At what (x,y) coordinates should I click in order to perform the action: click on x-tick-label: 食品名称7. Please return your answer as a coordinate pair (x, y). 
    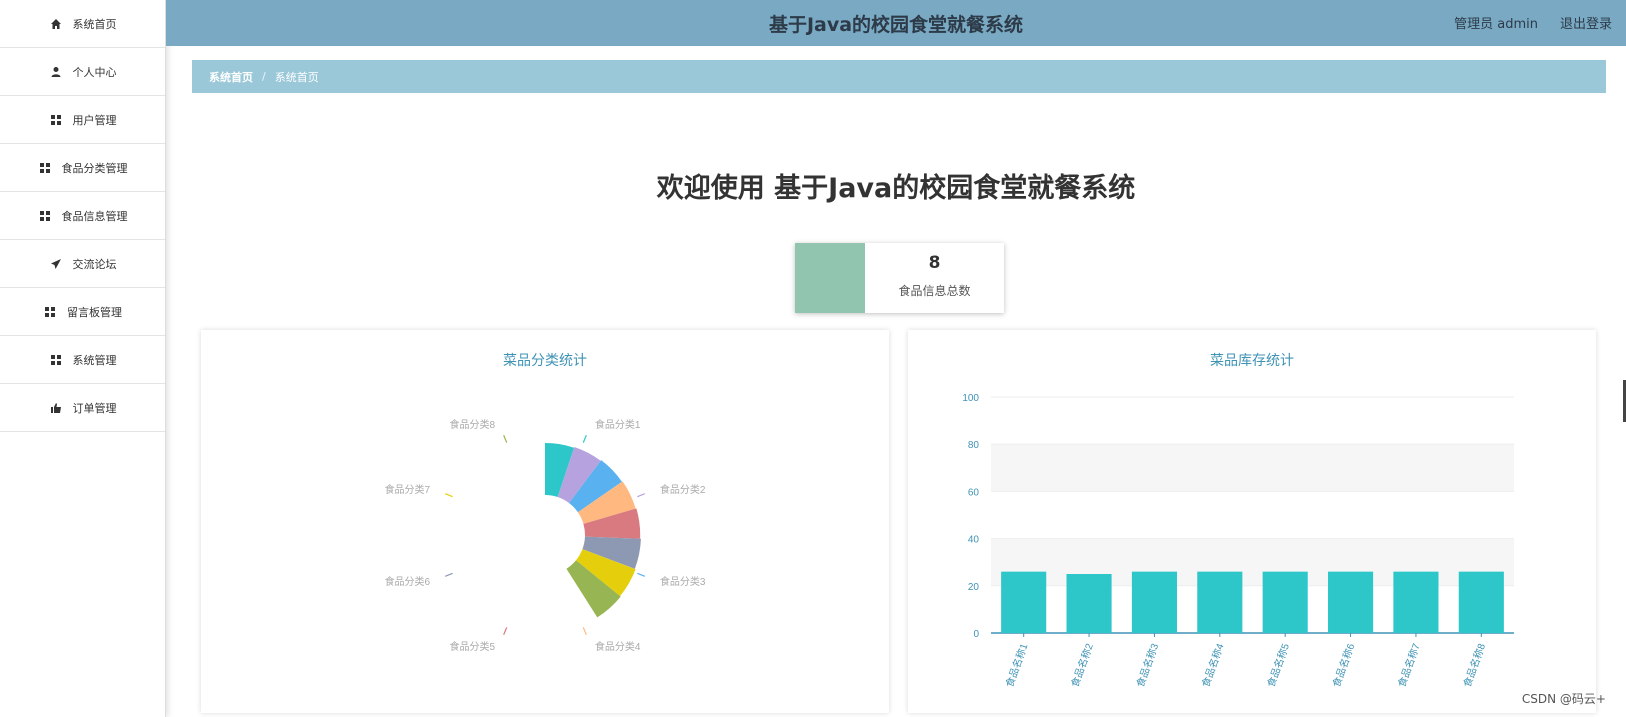
    Looking at the image, I should click on (1409, 665).